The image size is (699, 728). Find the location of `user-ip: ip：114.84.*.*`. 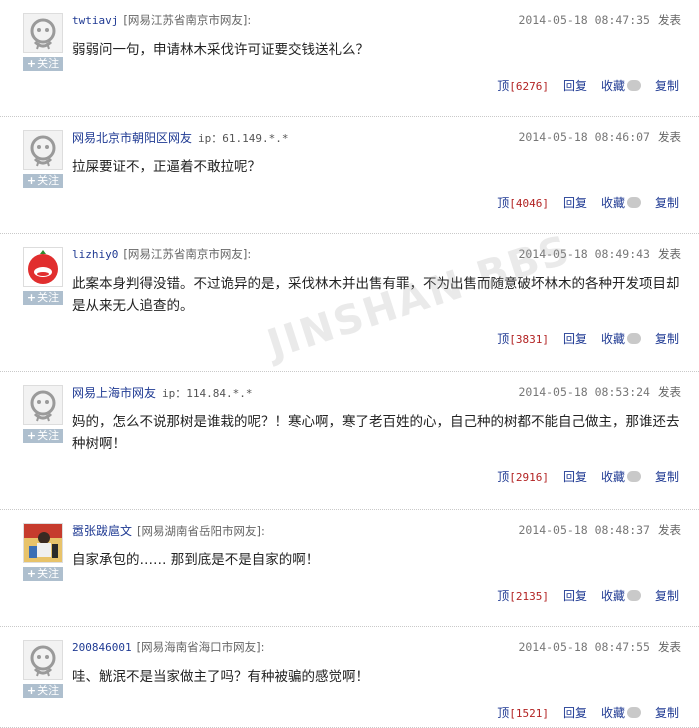

user-ip: ip：114.84.*.* is located at coordinates (207, 393).